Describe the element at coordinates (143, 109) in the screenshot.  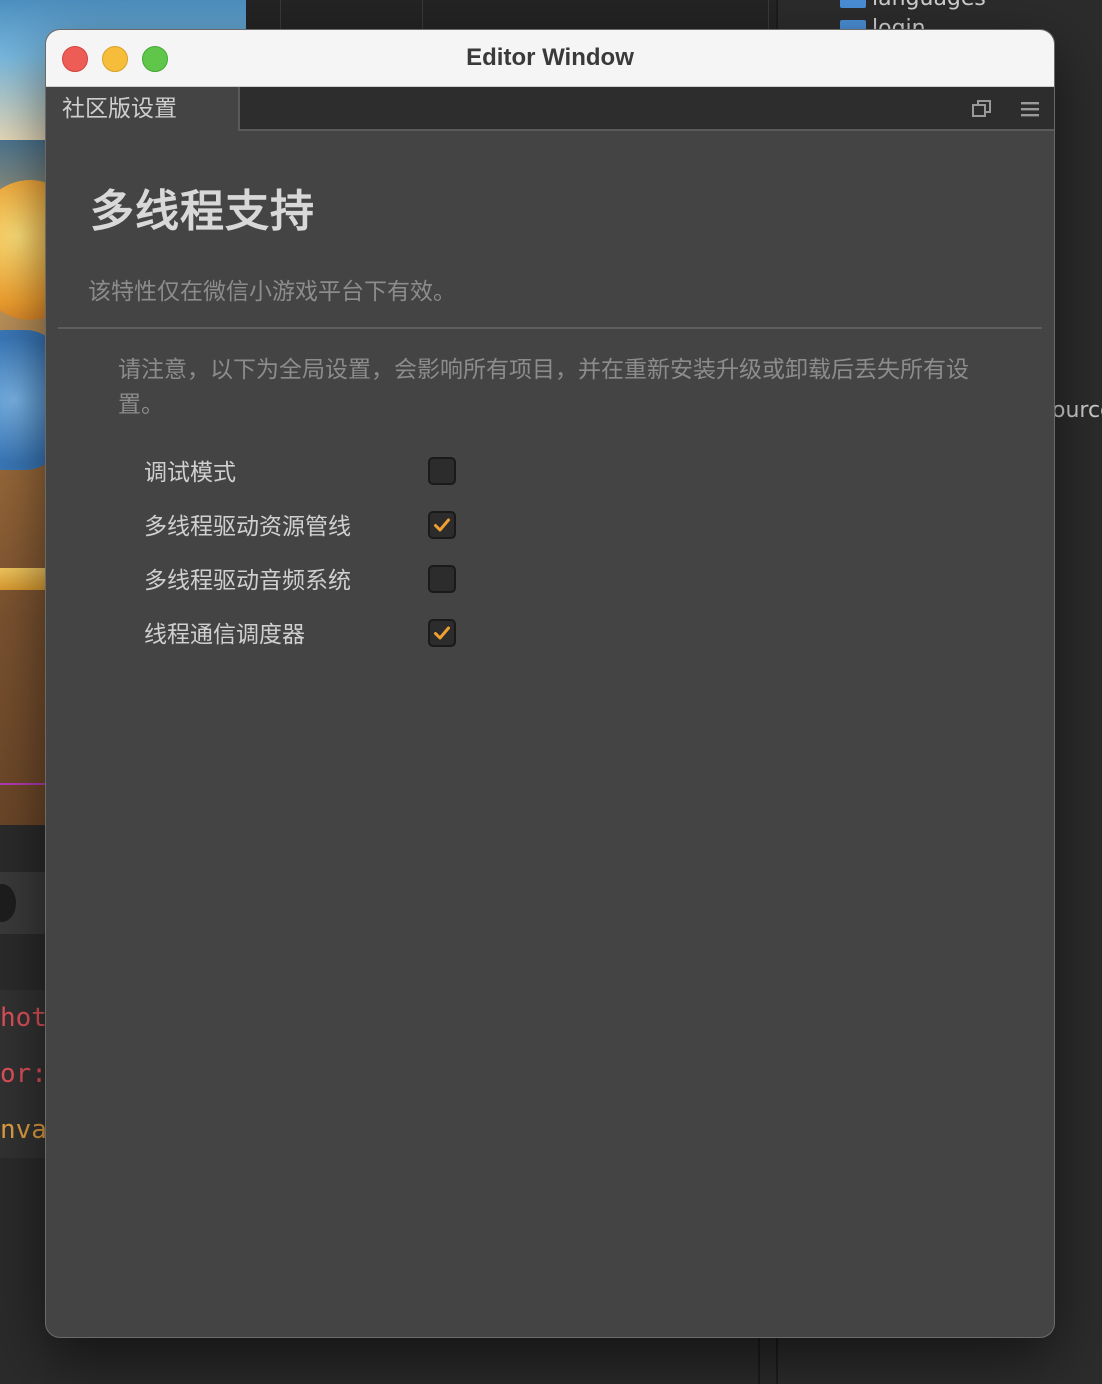
I see `tab-community-settings: 社区版设置` at that location.